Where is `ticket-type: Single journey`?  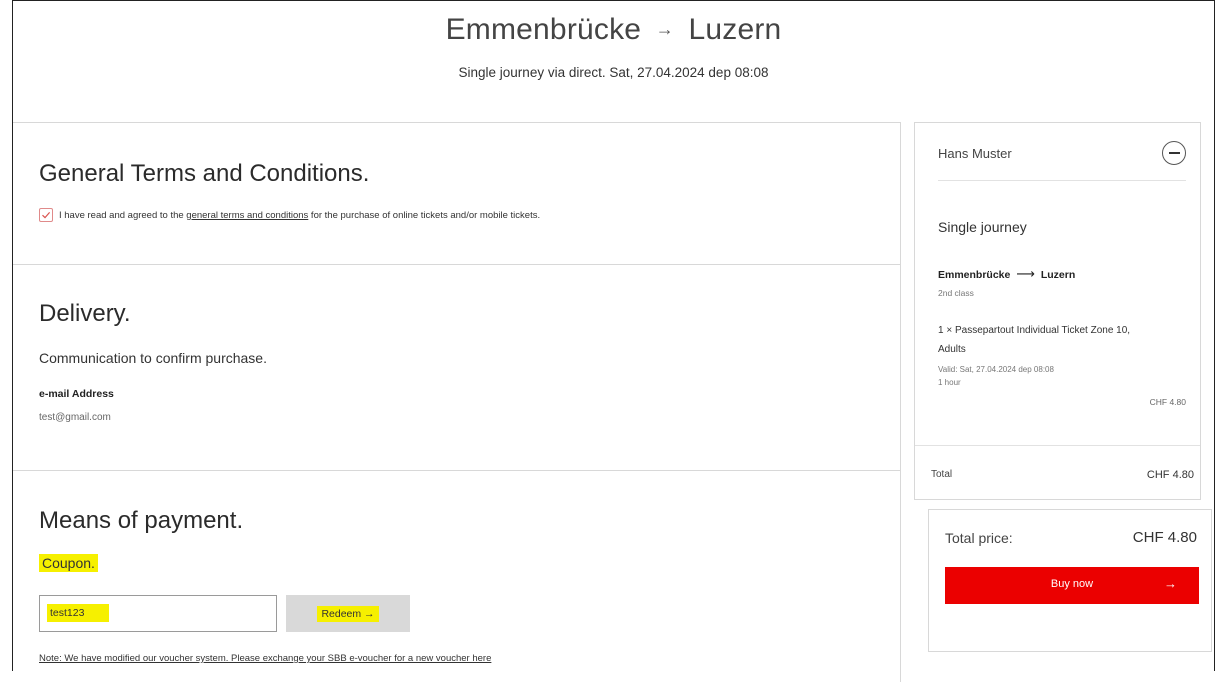
ticket-type: Single journey is located at coordinates (982, 227).